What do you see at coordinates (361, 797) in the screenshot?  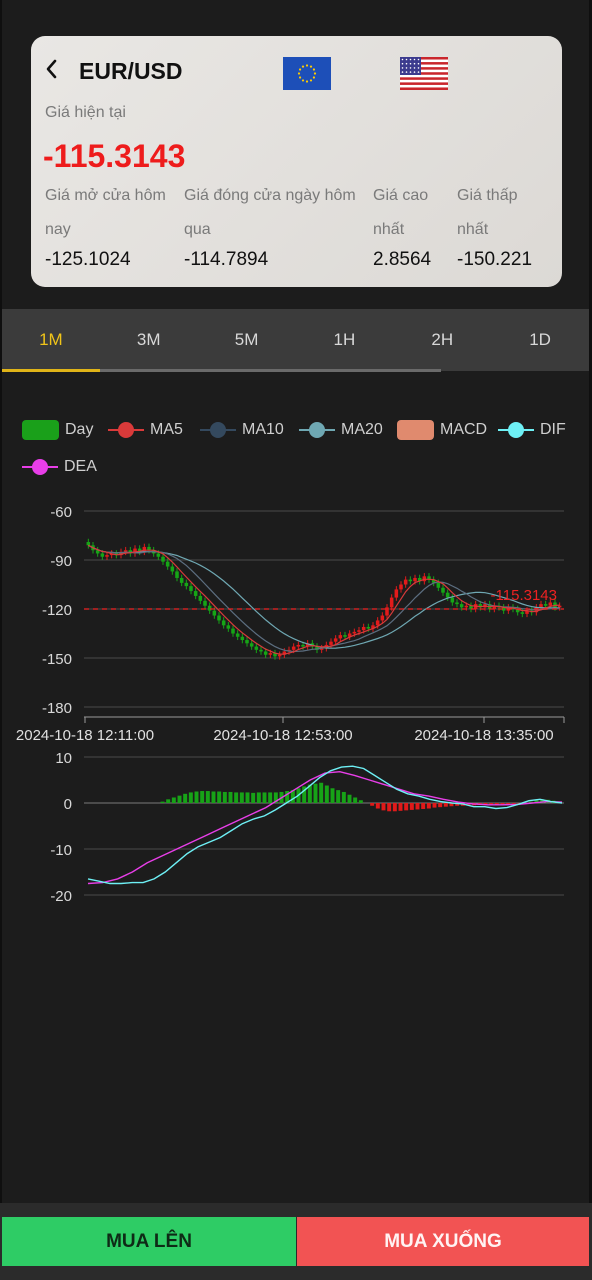 I see `macd-histogram` at bounding box center [361, 797].